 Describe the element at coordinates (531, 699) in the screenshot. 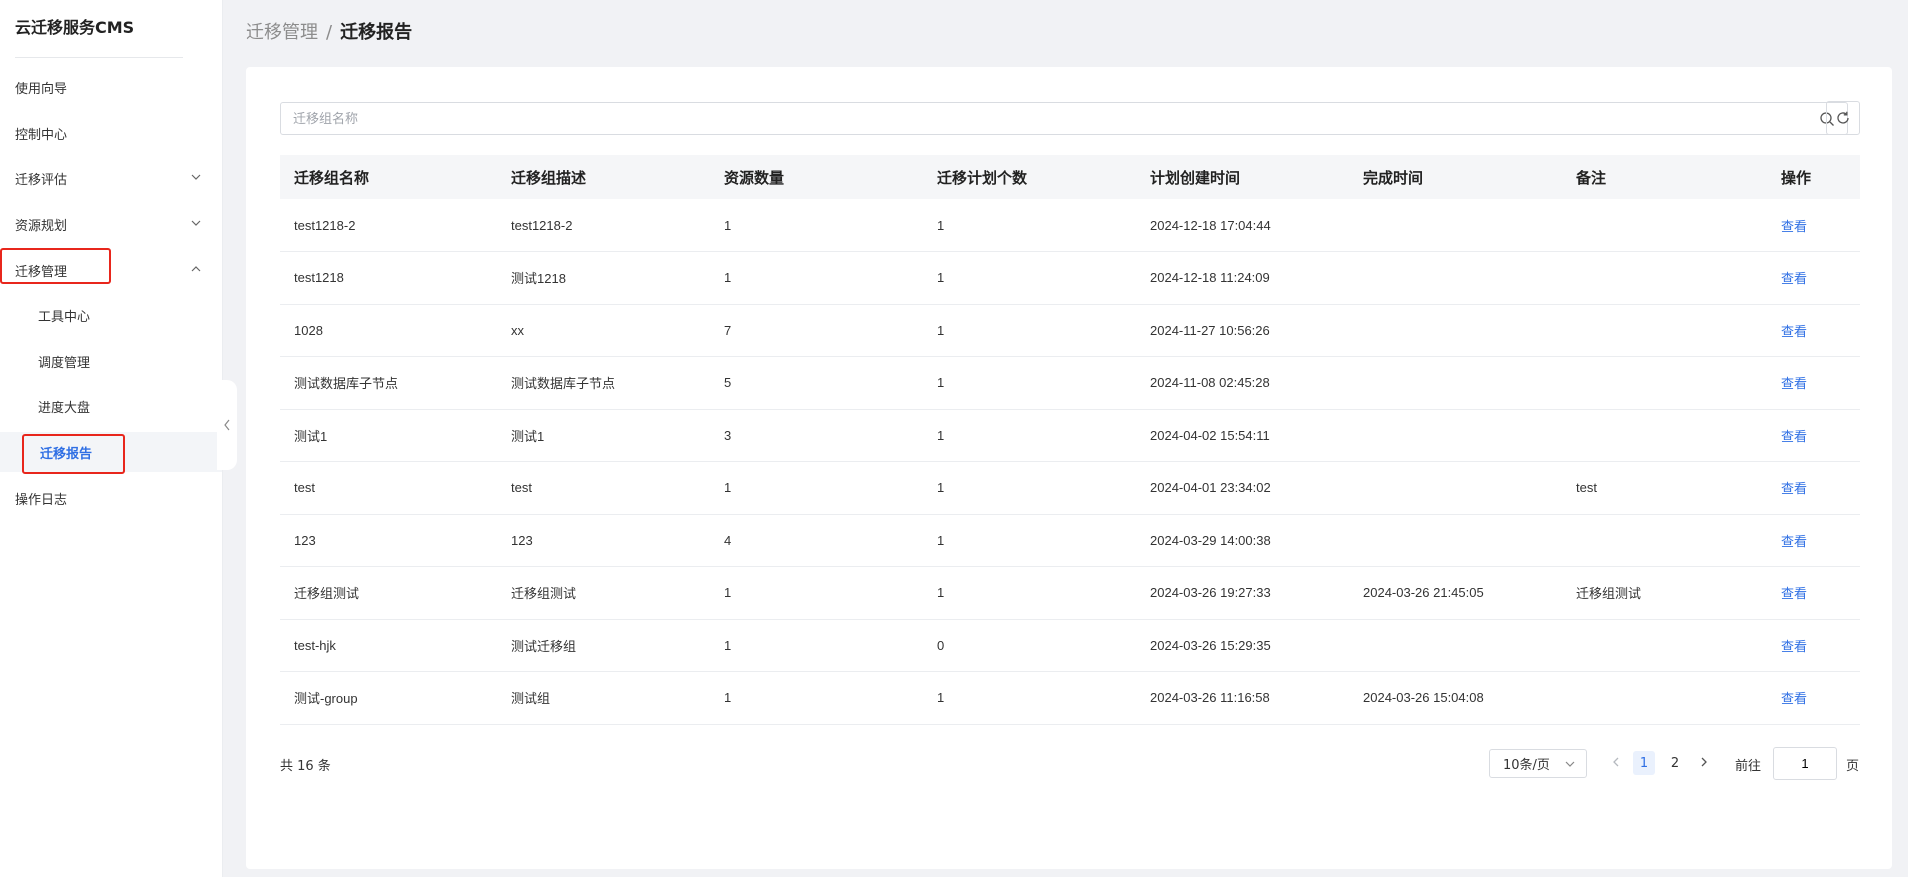

I see `cell-desc: 测试组` at that location.